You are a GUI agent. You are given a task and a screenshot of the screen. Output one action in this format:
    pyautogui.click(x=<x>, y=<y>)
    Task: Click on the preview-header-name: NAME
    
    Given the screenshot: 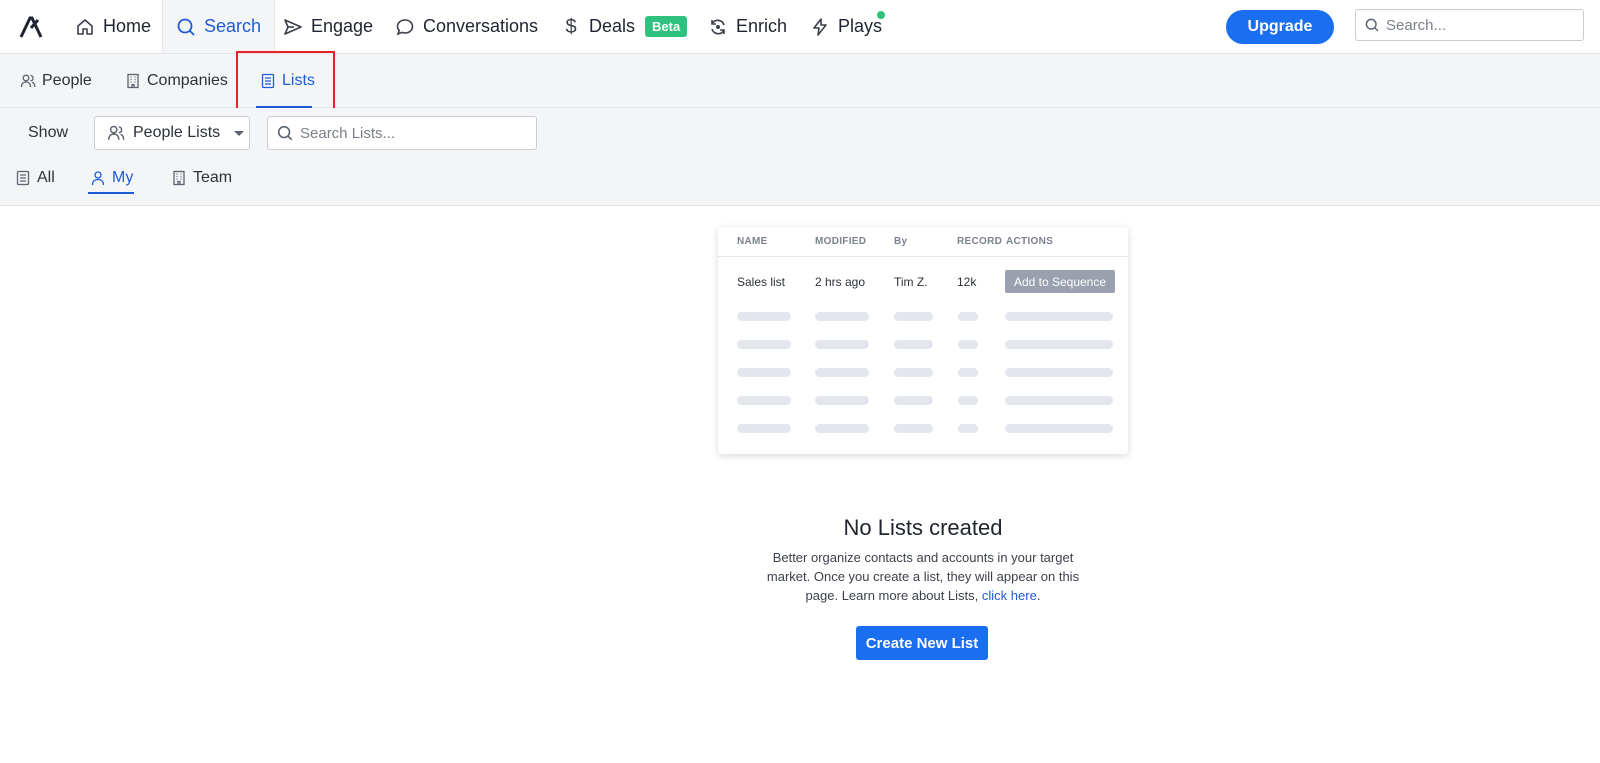 What is the action you would take?
    pyautogui.click(x=752, y=241)
    